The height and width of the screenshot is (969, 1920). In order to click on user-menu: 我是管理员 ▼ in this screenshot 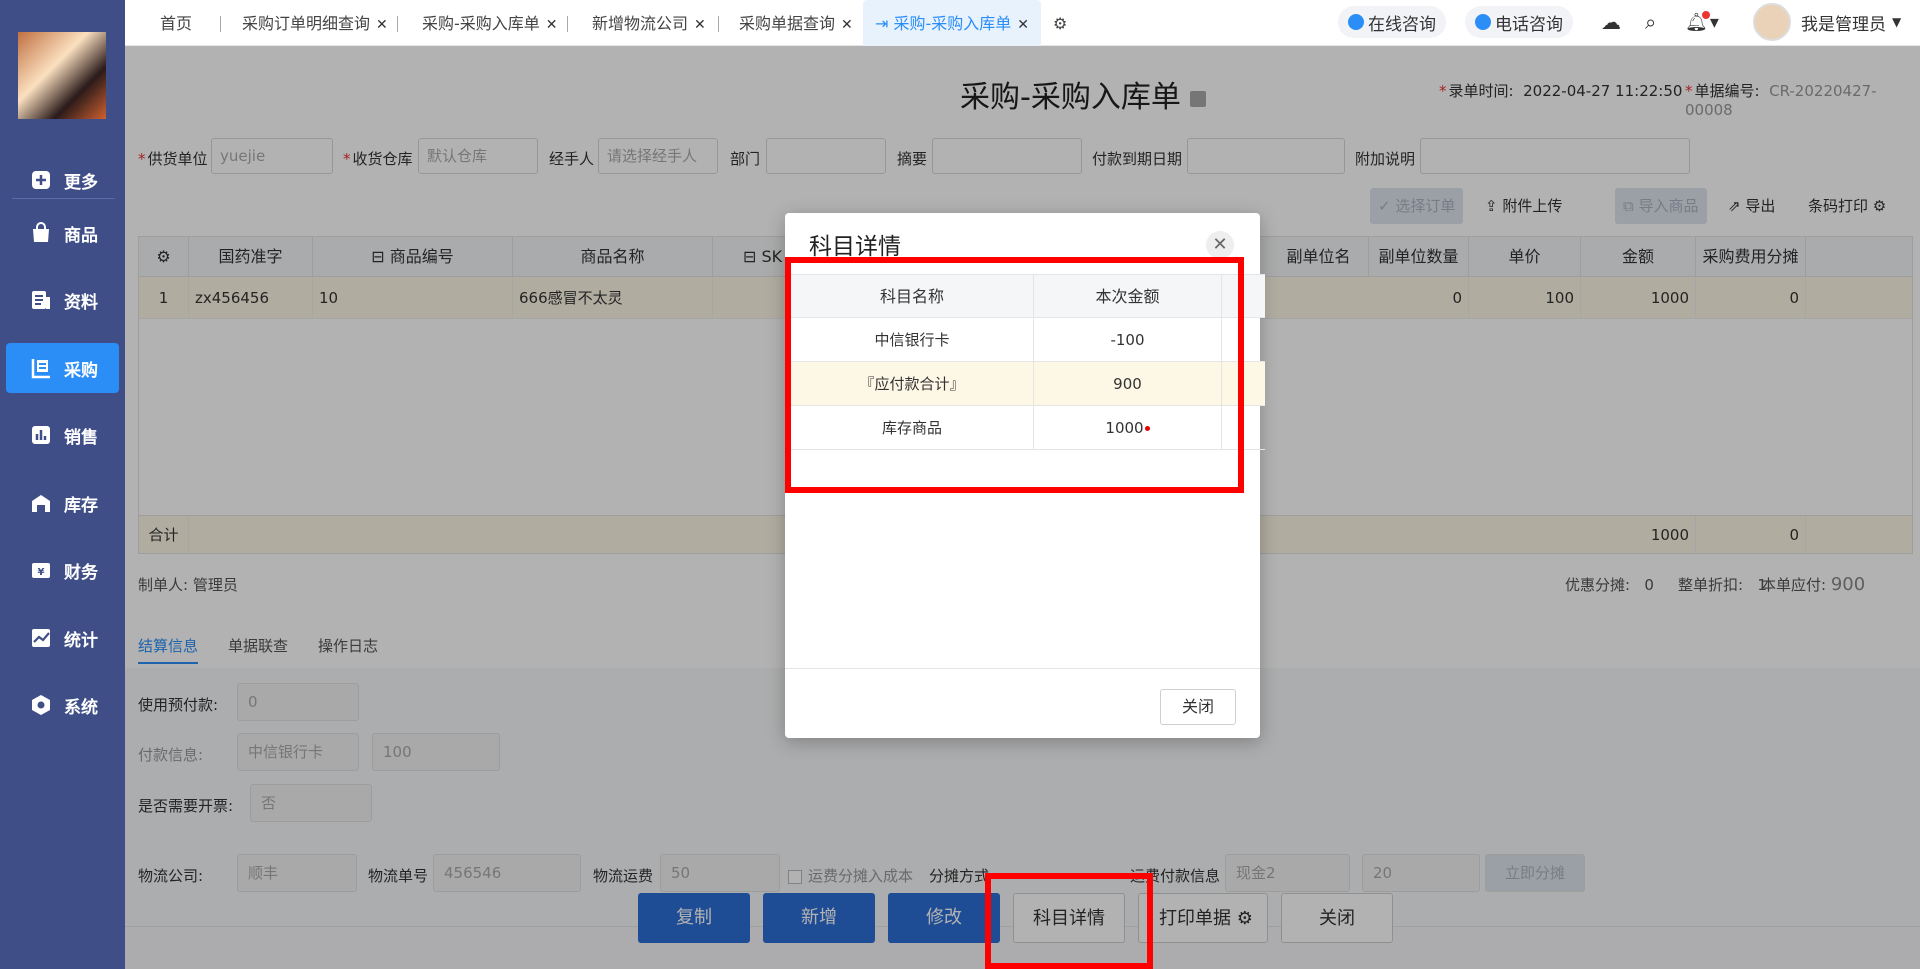, I will do `click(1827, 22)`.